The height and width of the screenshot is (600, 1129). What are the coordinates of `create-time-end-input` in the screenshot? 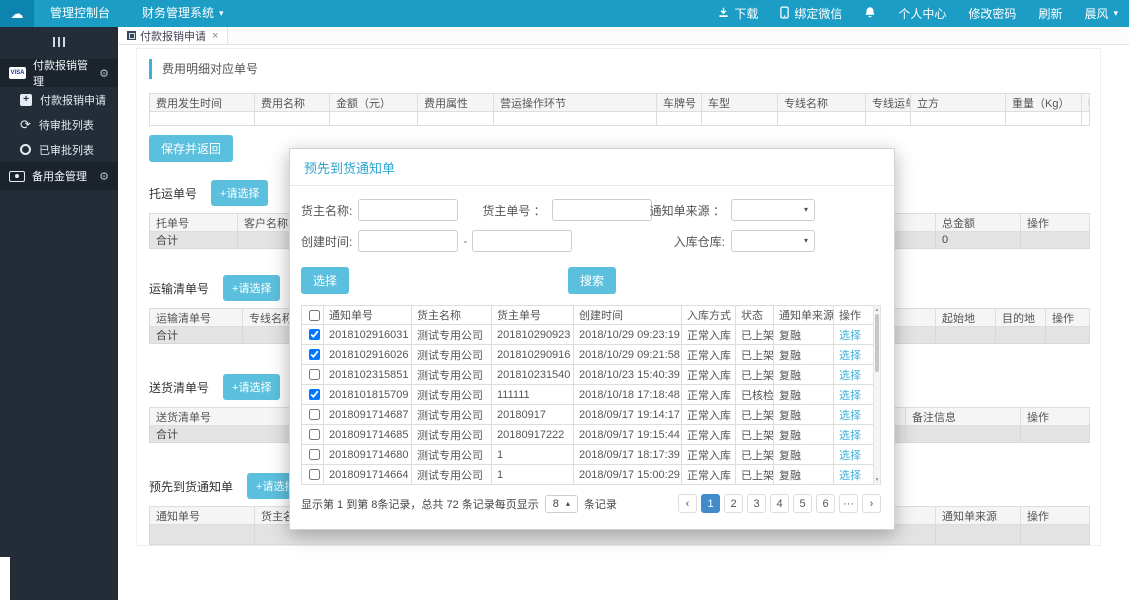 It's located at (522, 241).